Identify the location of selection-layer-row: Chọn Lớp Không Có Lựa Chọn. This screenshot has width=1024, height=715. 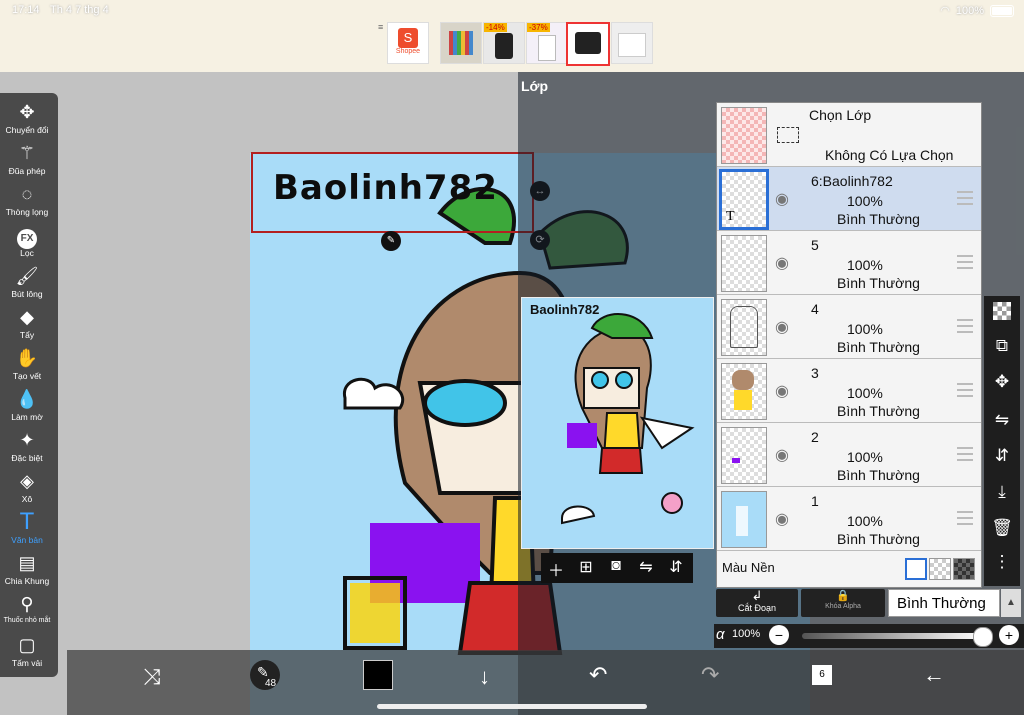
(849, 135).